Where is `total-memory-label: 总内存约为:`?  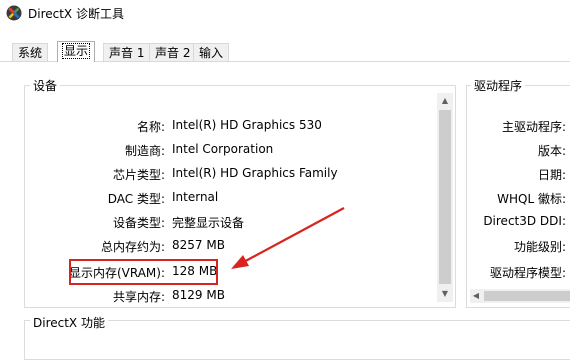 total-memory-label: 总内存约为: is located at coordinates (132, 247).